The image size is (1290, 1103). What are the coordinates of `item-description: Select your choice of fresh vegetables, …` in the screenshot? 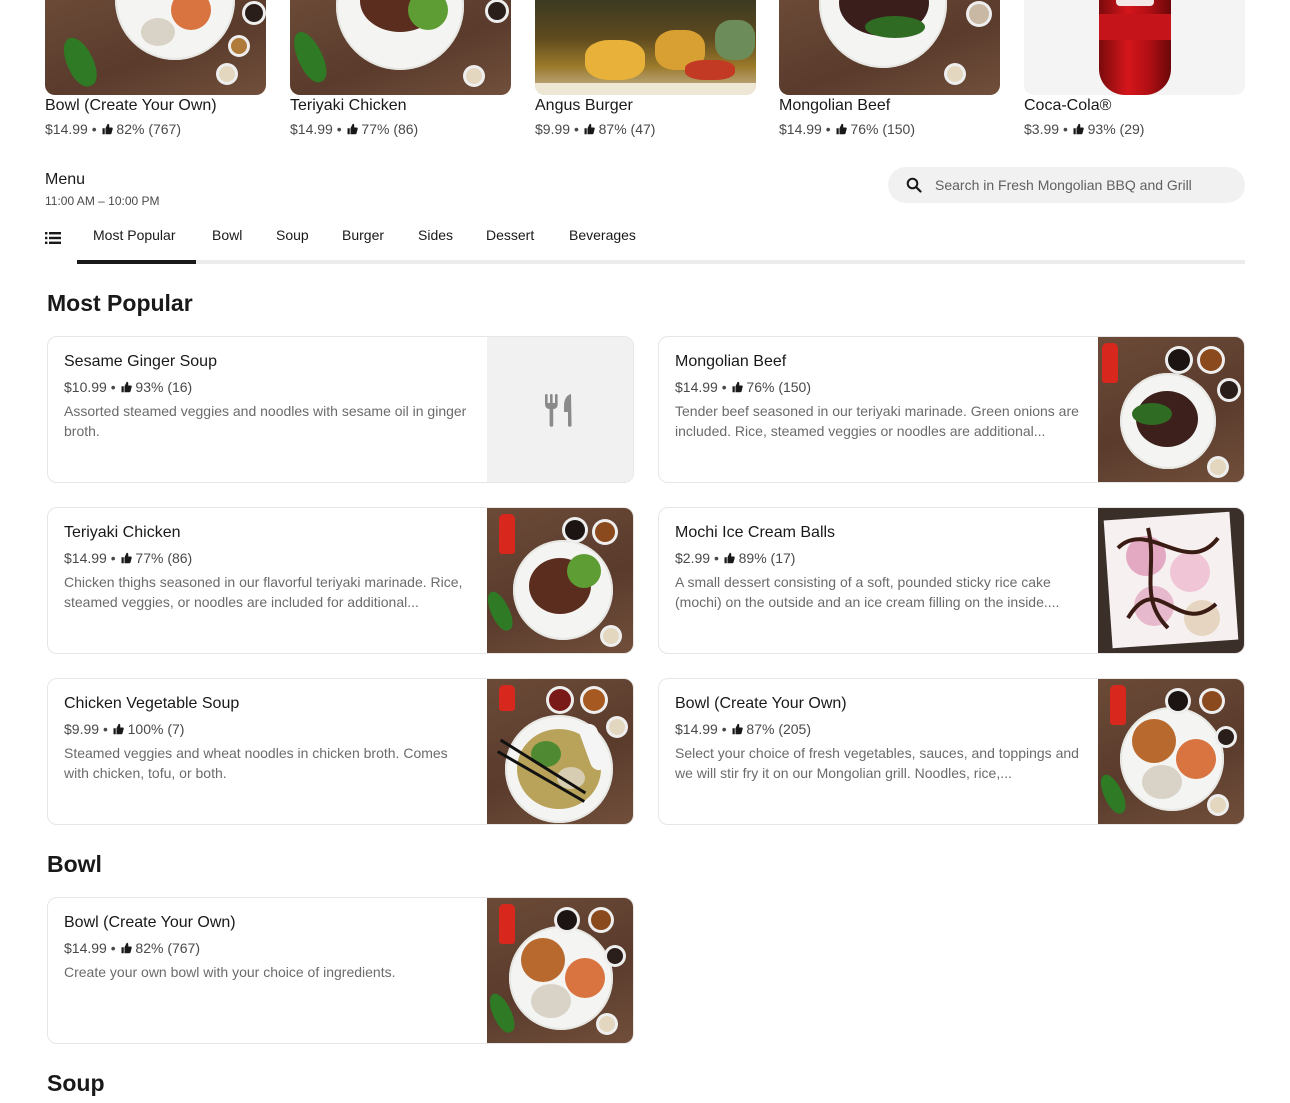 It's located at (877, 763).